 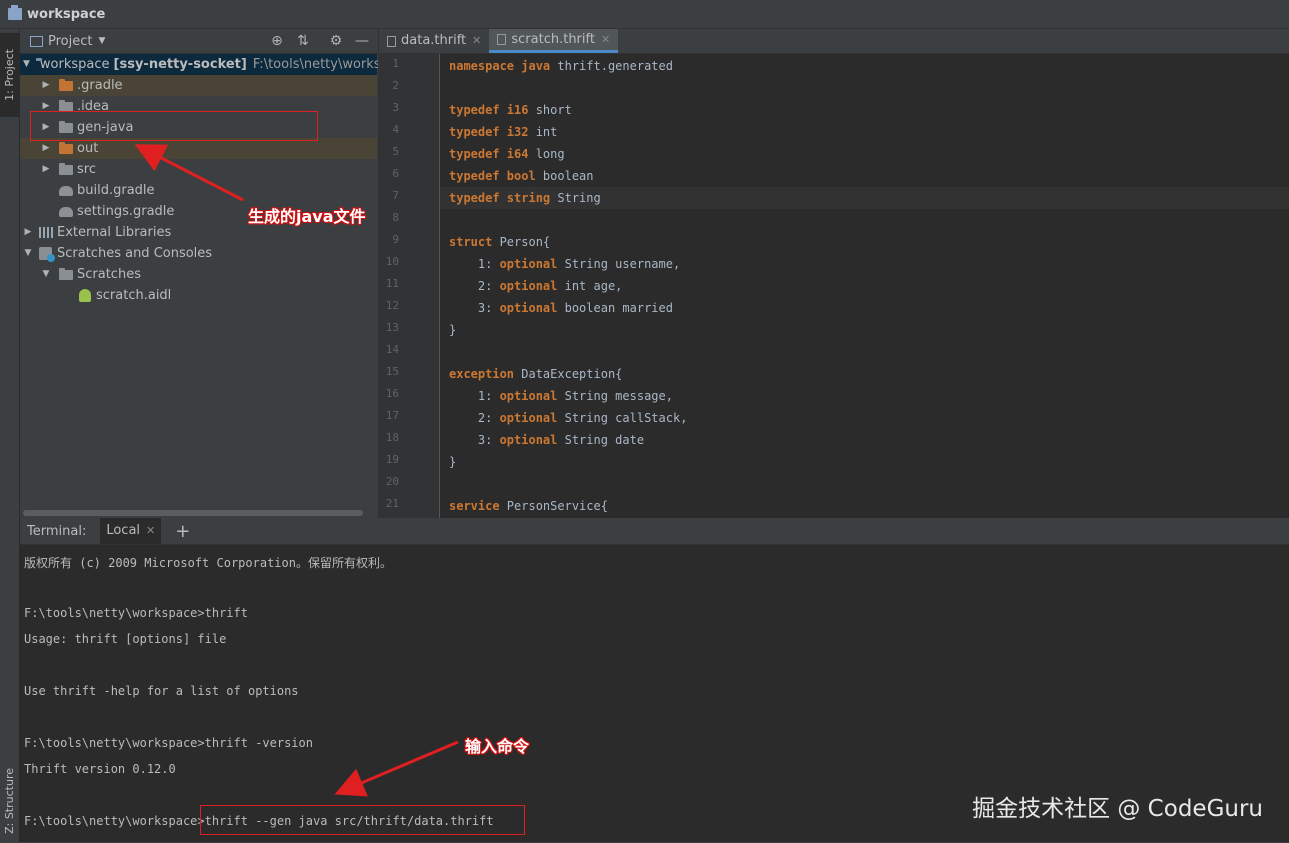 What do you see at coordinates (392, 261) in the screenshot?
I see `line-number: 10` at bounding box center [392, 261].